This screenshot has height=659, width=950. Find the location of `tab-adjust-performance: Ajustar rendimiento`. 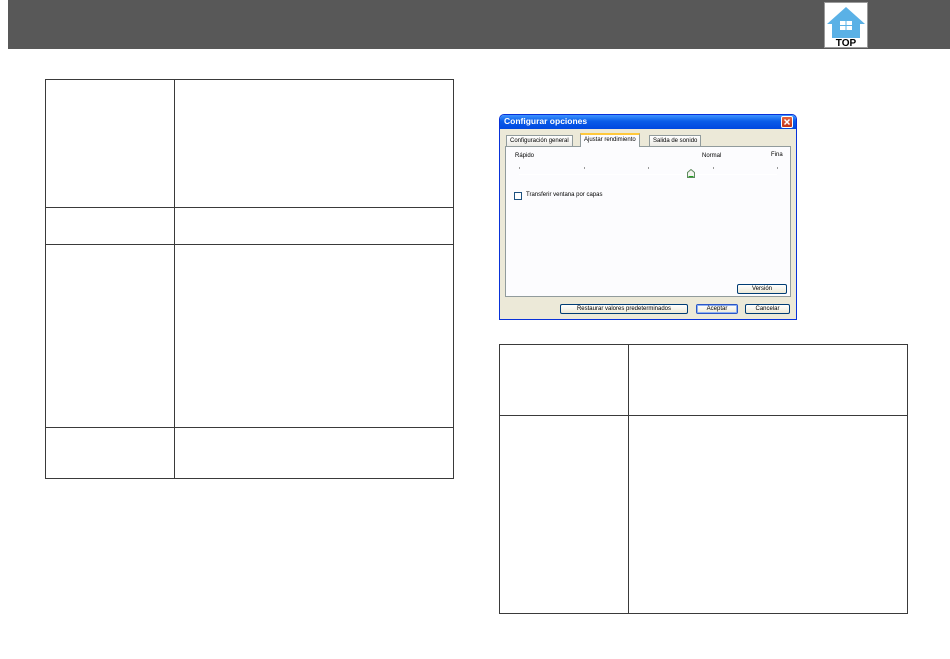

tab-adjust-performance: Ajustar rendimiento is located at coordinates (610, 140).